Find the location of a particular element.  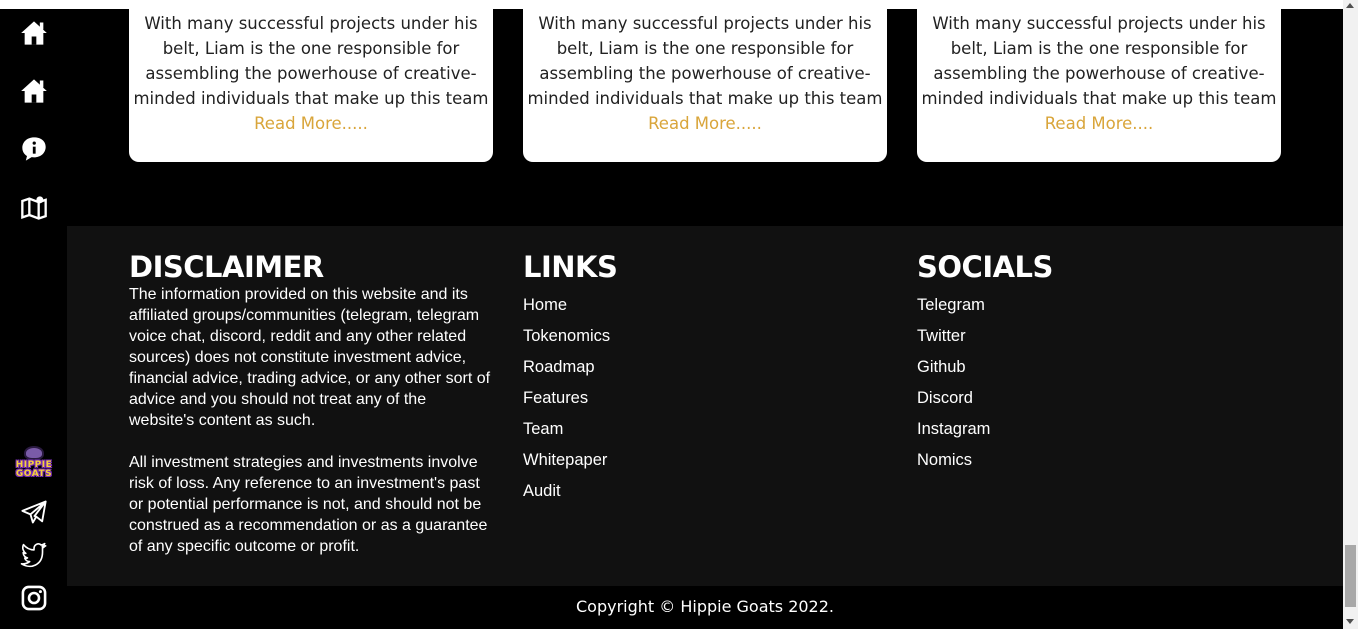

social-link-discord: Discord is located at coordinates (985, 398).